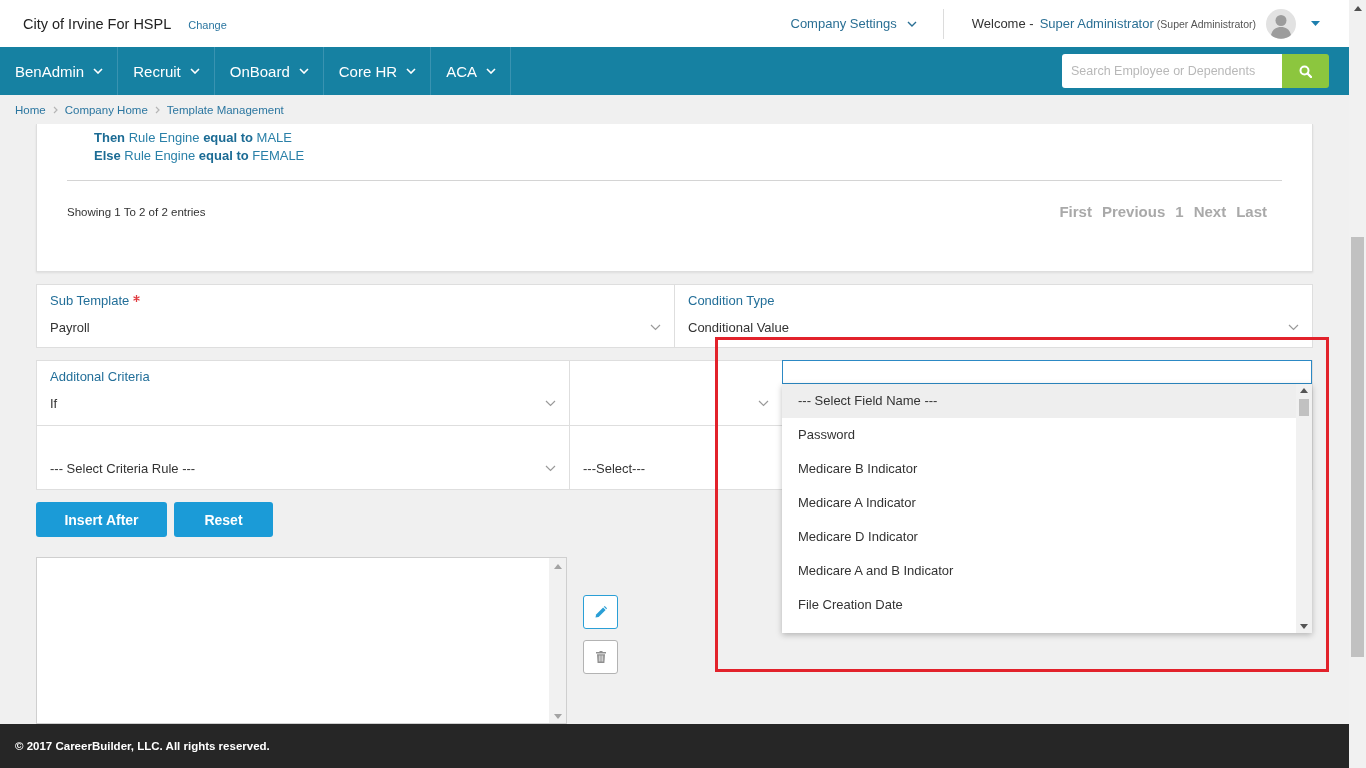  Describe the element at coordinates (676, 468) in the screenshot. I see `select-field: ---Select---` at that location.